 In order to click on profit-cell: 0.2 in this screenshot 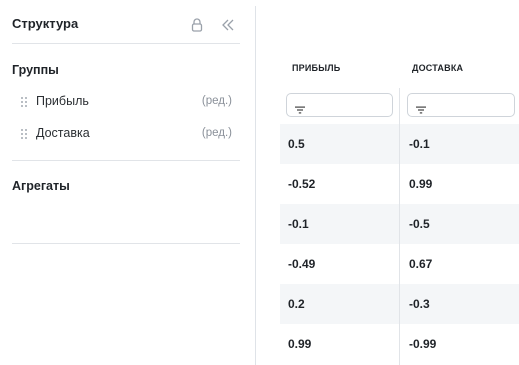, I will do `click(296, 304)`.